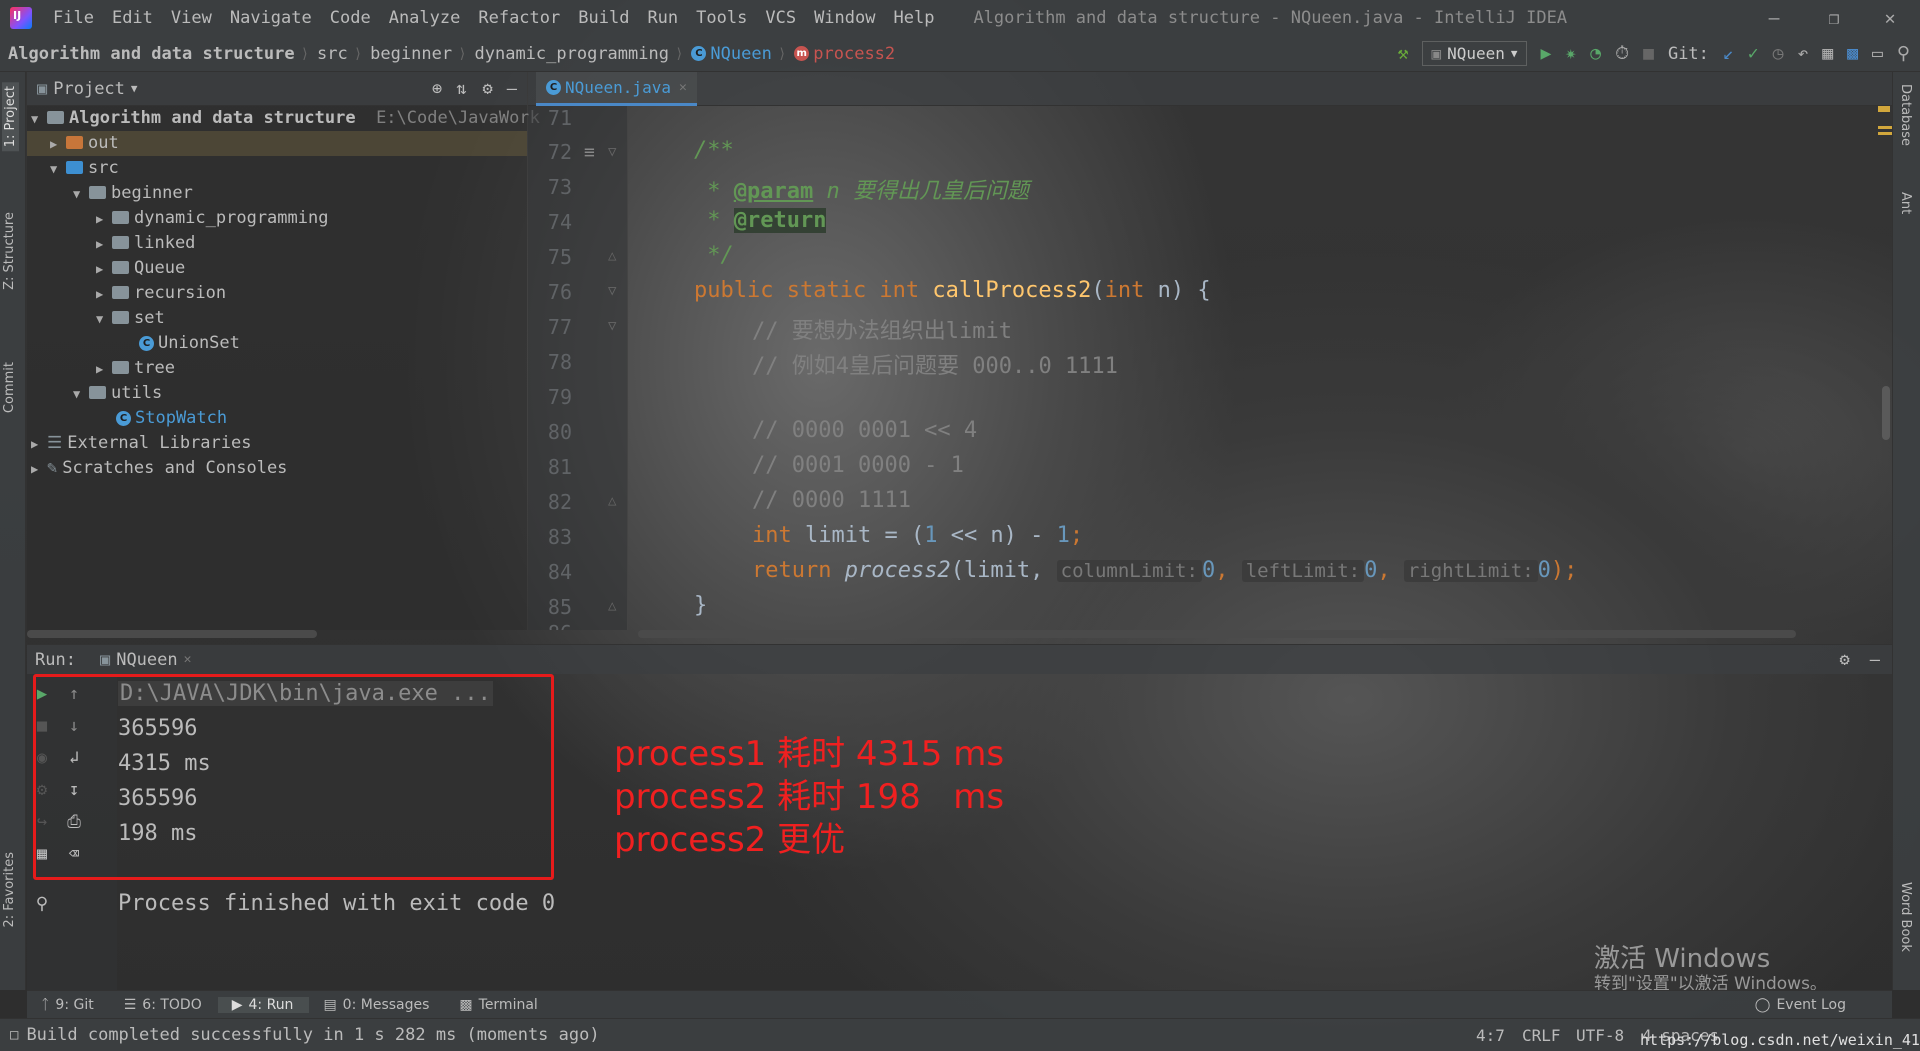 This screenshot has width=1920, height=1051. Describe the element at coordinates (141, 443) in the screenshot. I see `tree-item-external-libraries: ▶ ☰ External Libraries` at that location.